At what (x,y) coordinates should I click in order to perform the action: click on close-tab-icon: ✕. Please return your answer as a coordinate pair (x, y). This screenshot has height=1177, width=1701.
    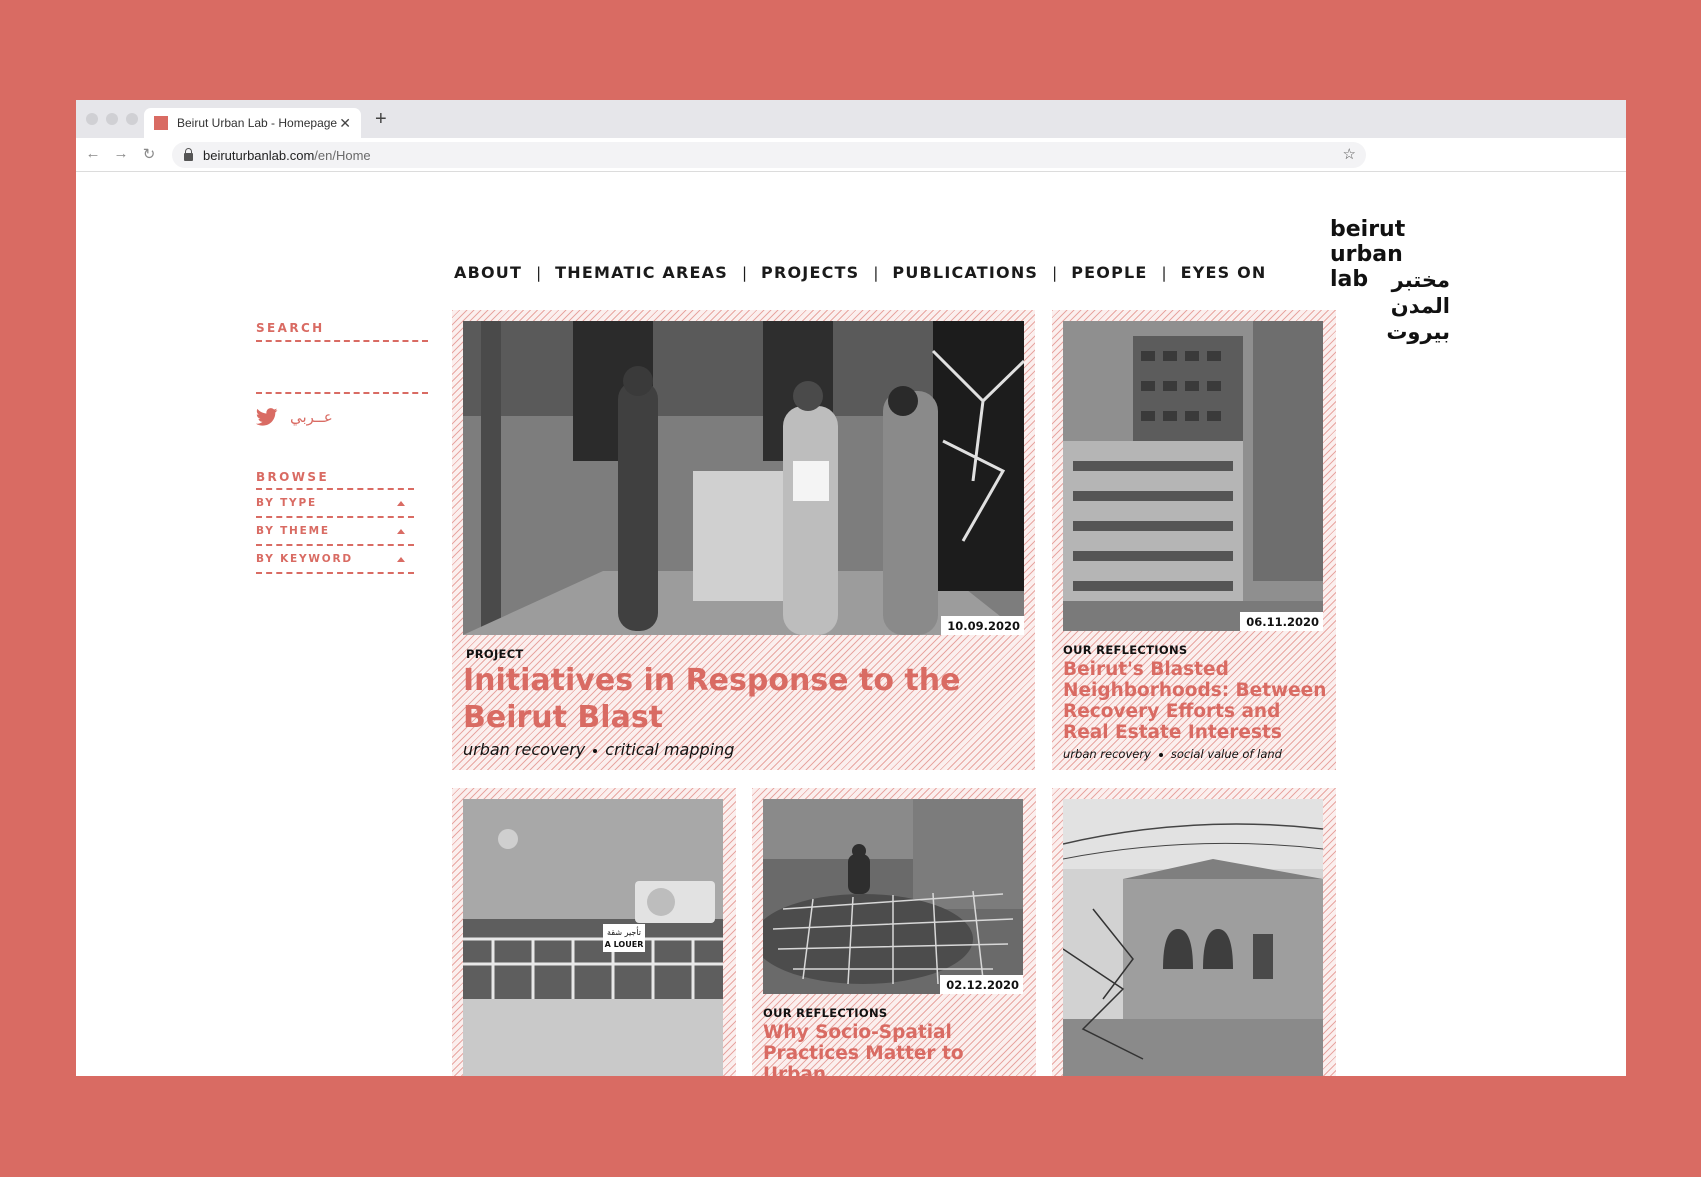
    Looking at the image, I should click on (345, 123).